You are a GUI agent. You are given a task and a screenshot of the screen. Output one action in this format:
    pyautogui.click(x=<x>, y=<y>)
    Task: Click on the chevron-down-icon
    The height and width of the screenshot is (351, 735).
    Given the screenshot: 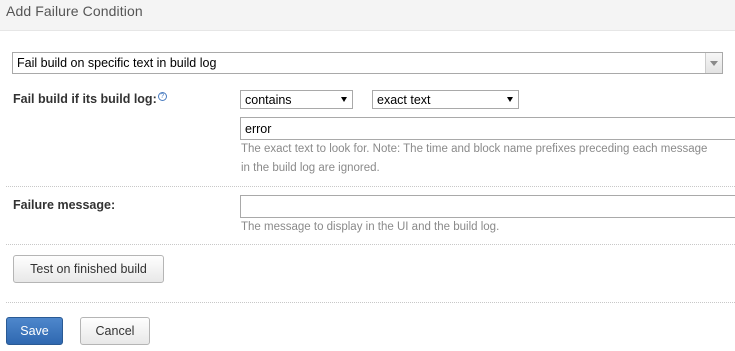 What is the action you would take?
    pyautogui.click(x=714, y=63)
    